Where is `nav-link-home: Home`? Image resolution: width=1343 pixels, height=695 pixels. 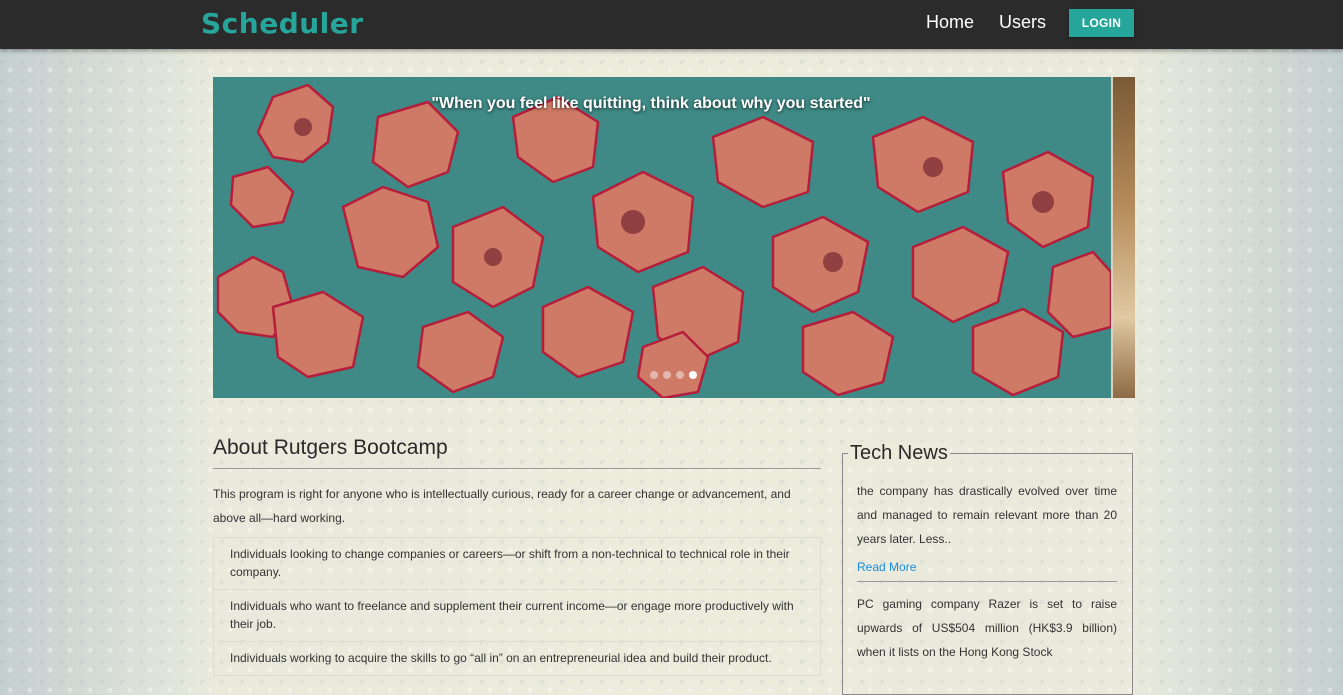
nav-link-home: Home is located at coordinates (950, 22).